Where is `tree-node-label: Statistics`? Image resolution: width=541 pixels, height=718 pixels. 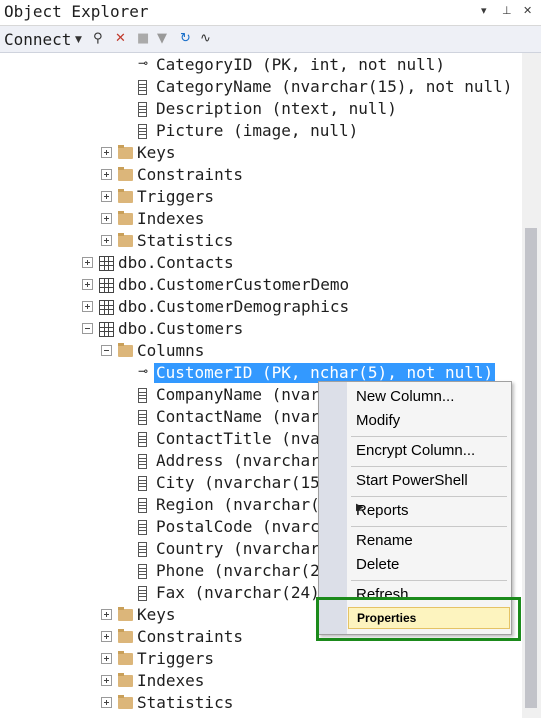
tree-node-label: Statistics is located at coordinates (185, 702).